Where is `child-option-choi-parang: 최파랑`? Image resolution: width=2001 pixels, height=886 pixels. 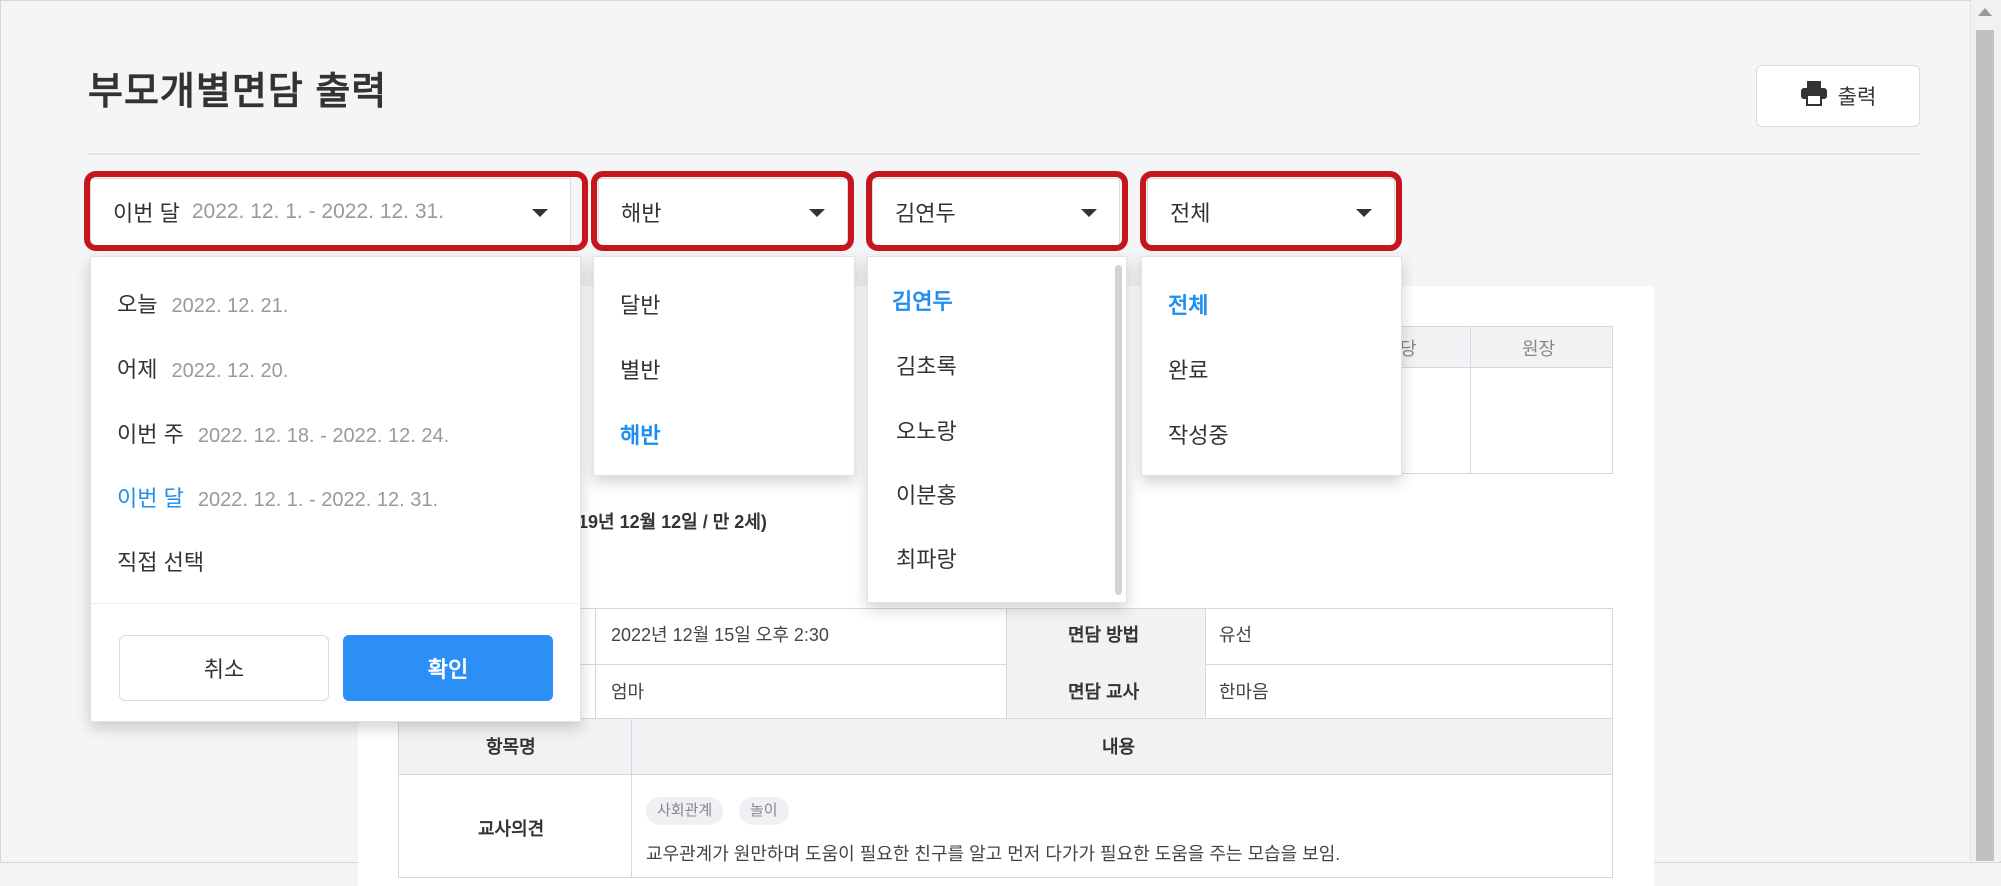 child-option-choi-parang: 최파랑 is located at coordinates (926, 558).